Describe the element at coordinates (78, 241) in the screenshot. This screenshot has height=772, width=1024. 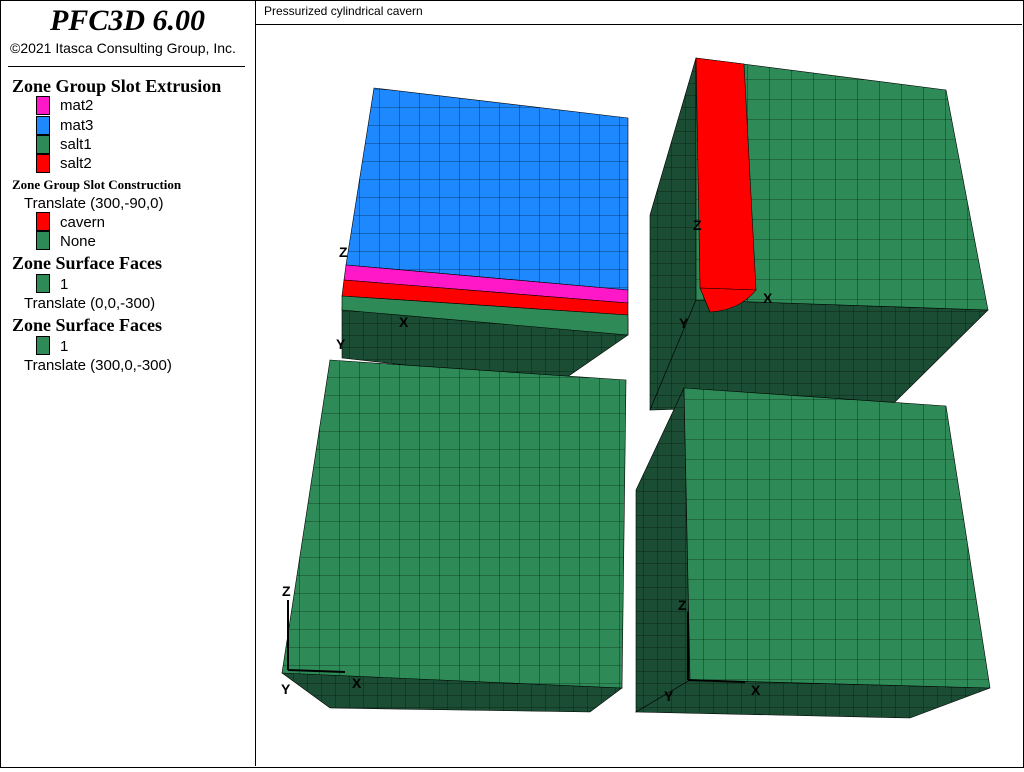
I see `legend-item-none: None` at that location.